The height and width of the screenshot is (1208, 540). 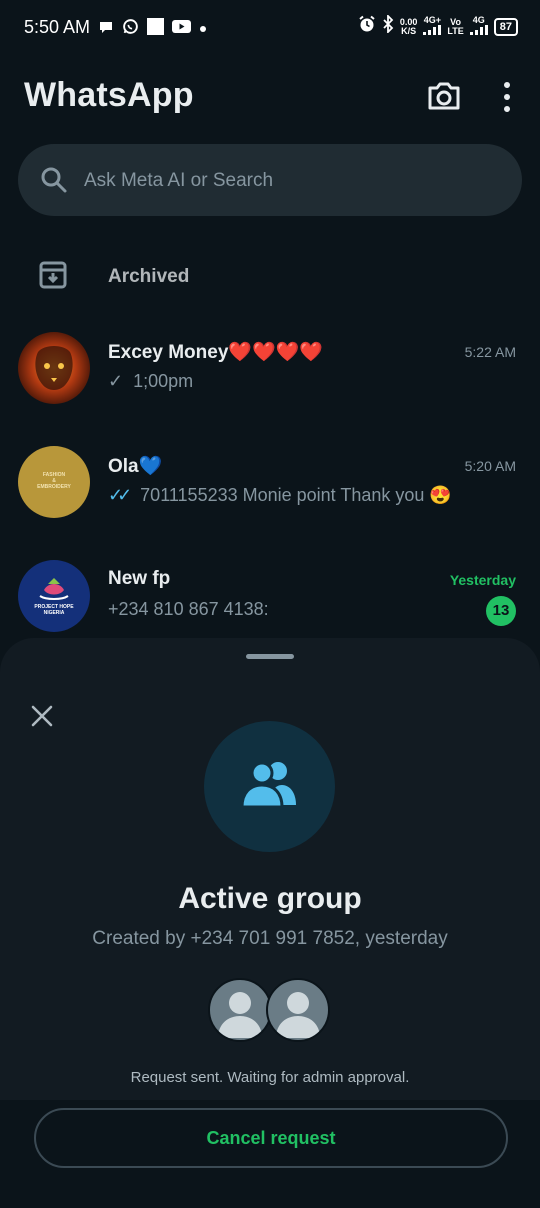 What do you see at coordinates (270, 27) in the screenshot?
I see `status-bar: 5:50 AM 0.00 K/S 4G+ Vo LTE 4G 87` at bounding box center [270, 27].